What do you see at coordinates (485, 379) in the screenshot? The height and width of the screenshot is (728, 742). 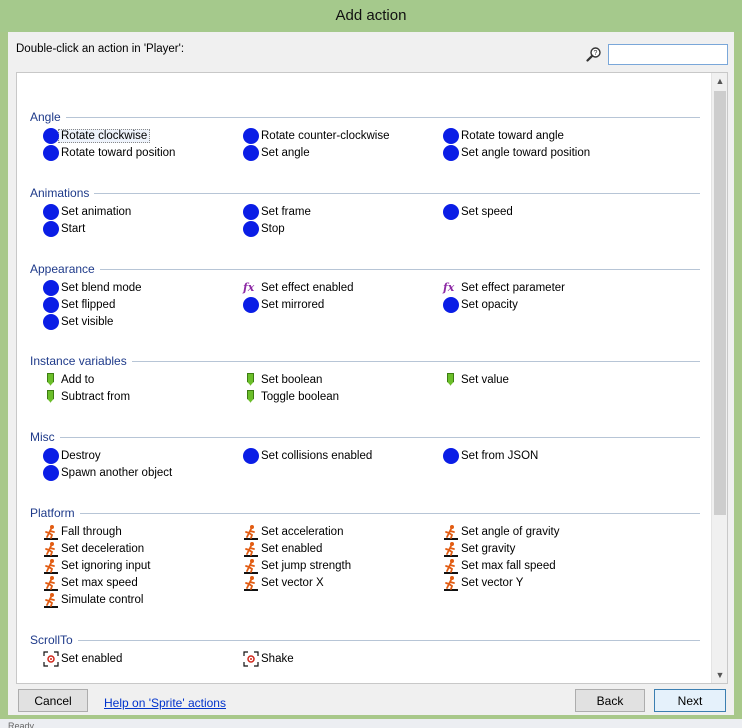 I see `action-label: Set value` at bounding box center [485, 379].